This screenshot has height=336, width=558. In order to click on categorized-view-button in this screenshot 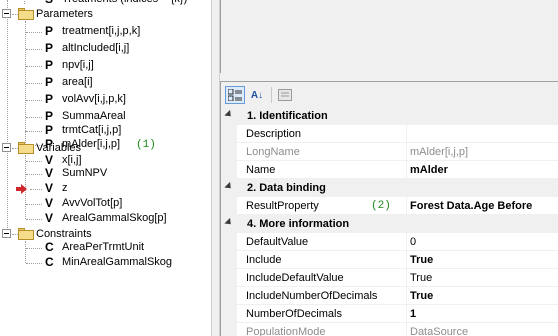, I will do `click(235, 95)`.